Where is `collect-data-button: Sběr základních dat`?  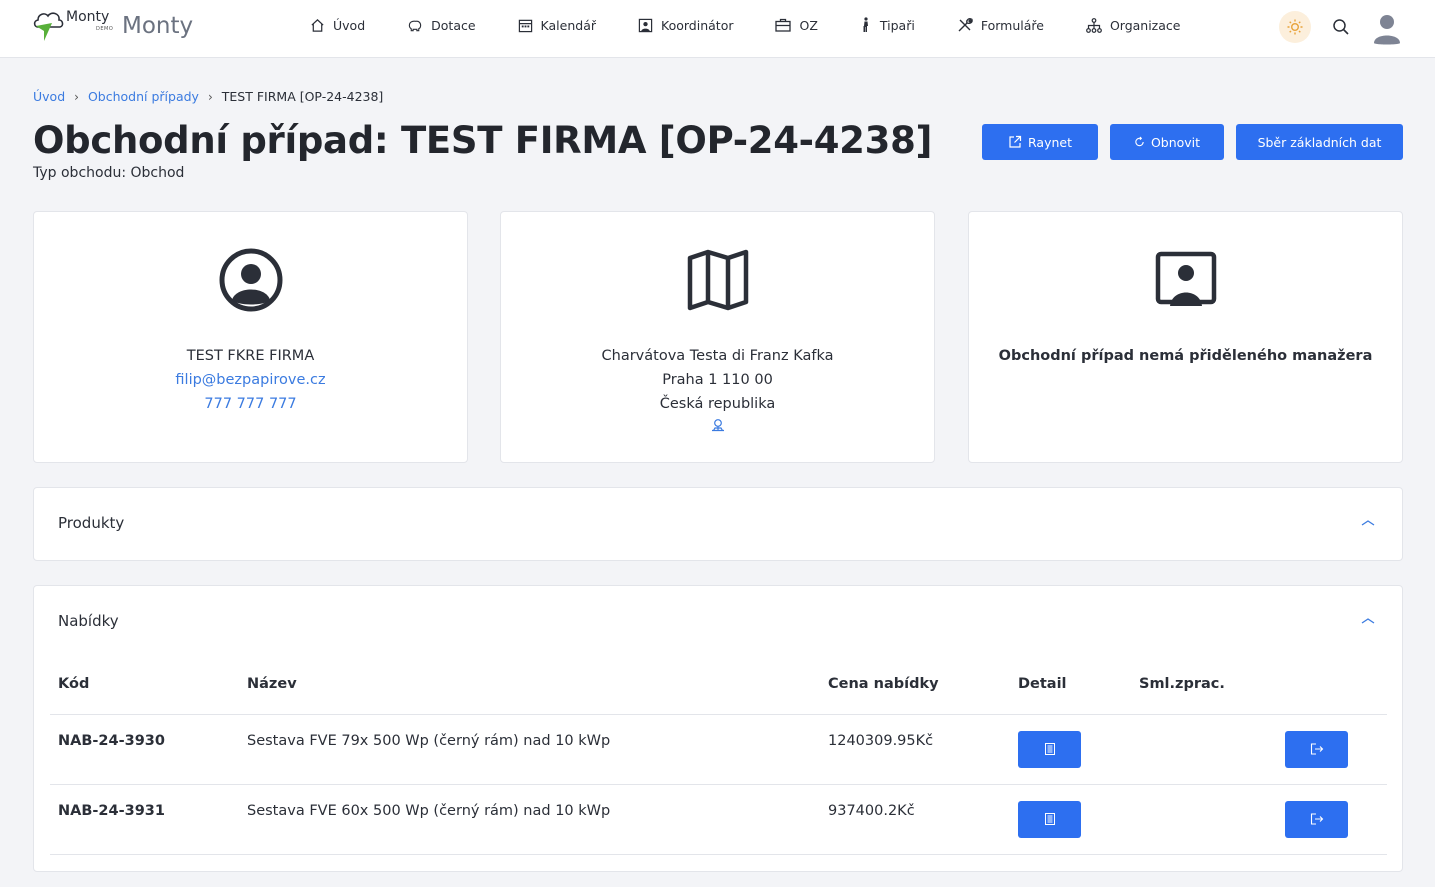 collect-data-button: Sběr základních dat is located at coordinates (1319, 142).